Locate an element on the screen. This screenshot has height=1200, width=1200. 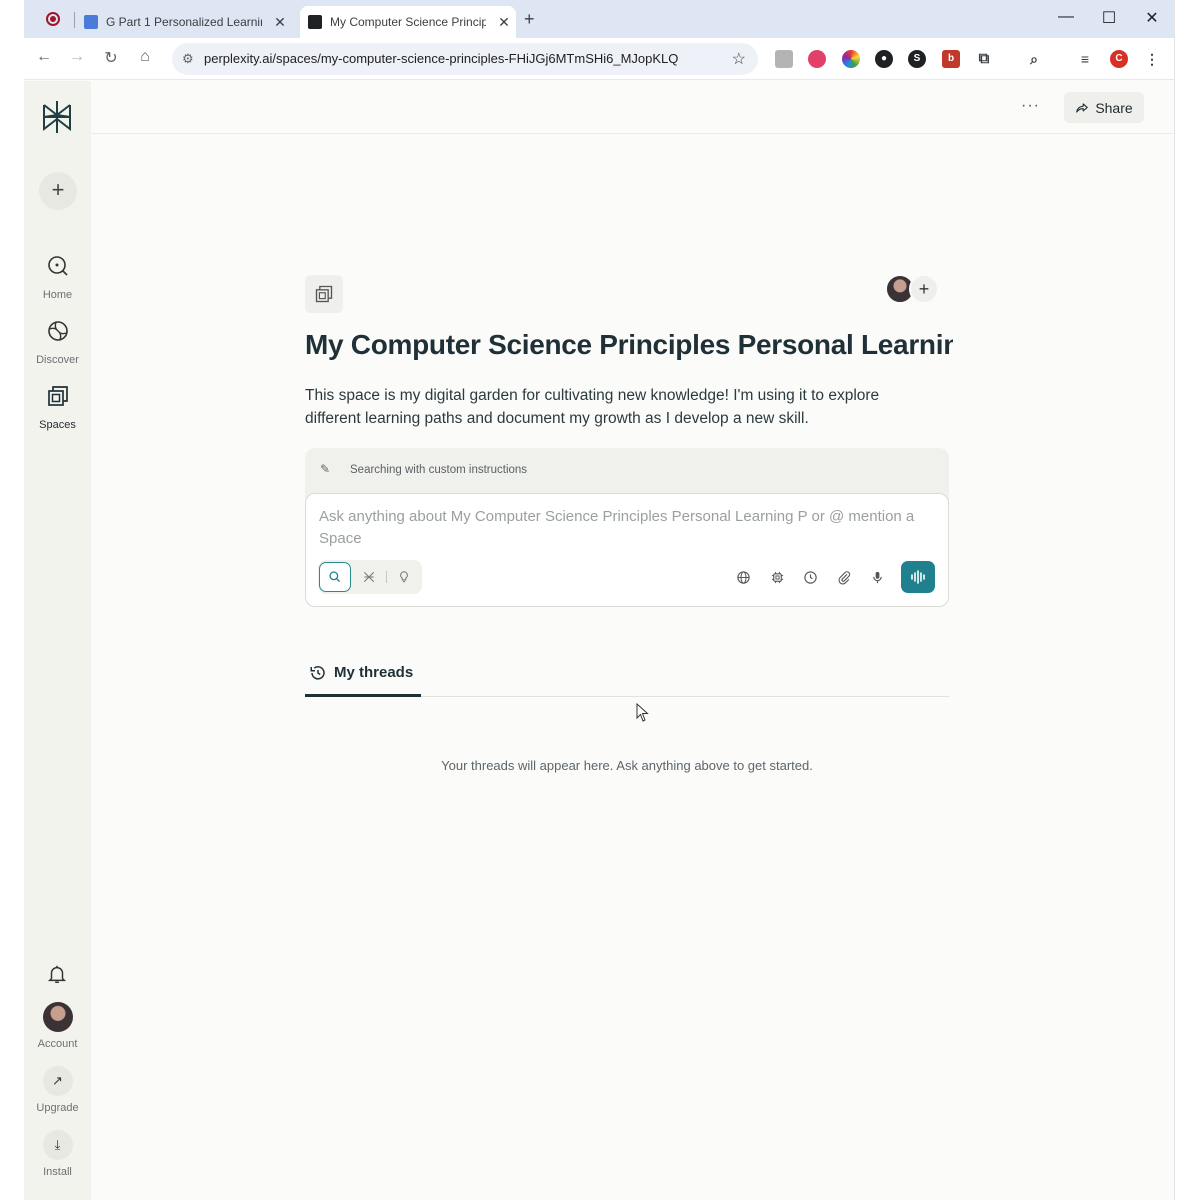
kebab-icon: ⋮ is located at coordinates (1152, 59).